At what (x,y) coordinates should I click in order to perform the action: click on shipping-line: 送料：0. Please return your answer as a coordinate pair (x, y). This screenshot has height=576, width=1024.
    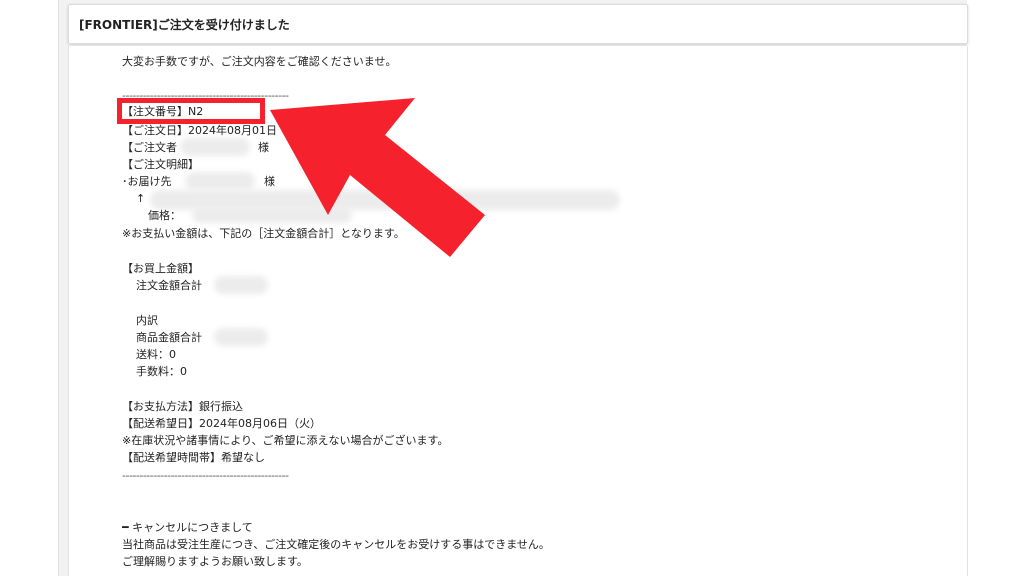
    Looking at the image, I should click on (156, 354).